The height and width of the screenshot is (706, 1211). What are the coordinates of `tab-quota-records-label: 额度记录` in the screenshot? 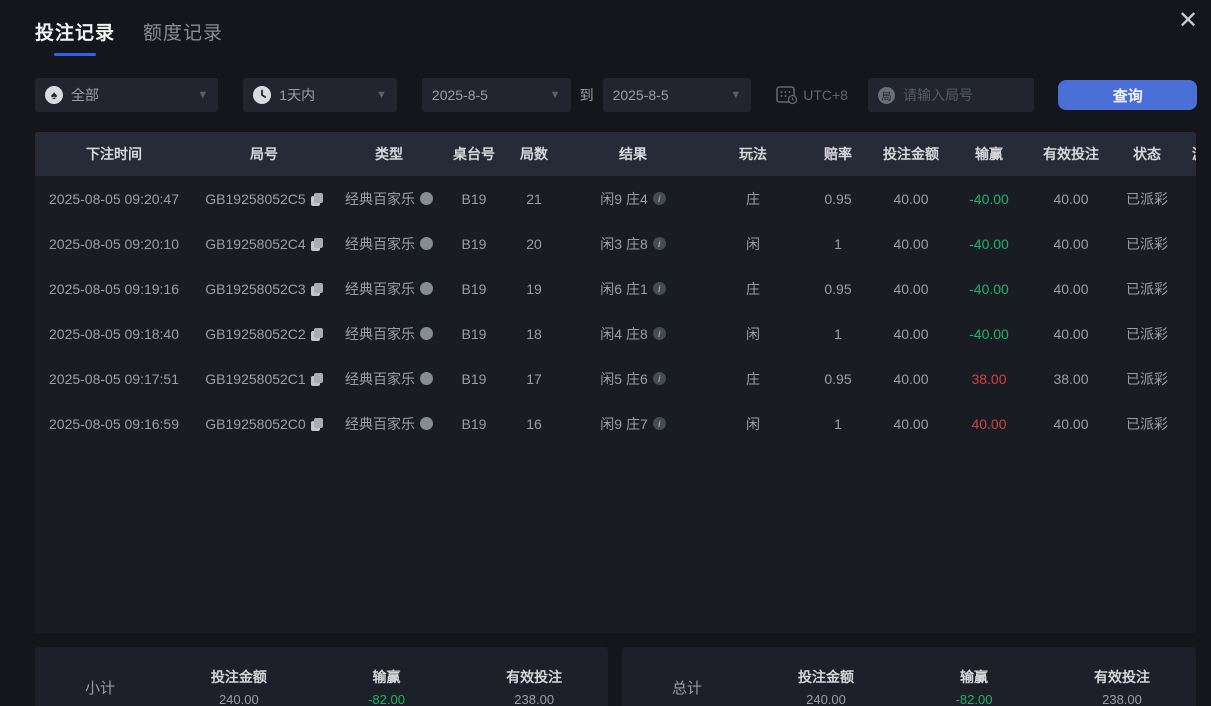 It's located at (183, 33).